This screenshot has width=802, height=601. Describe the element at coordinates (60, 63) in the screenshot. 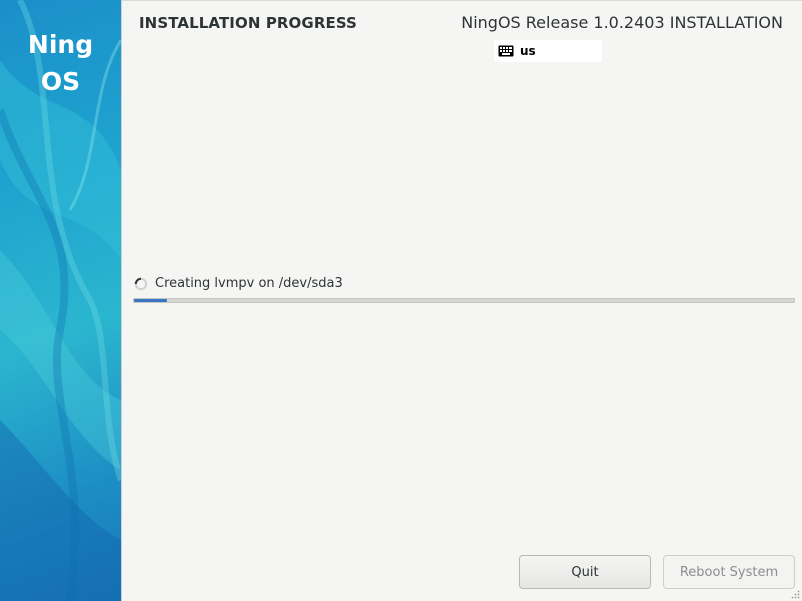

I see `brand-logo: Ning OS` at that location.